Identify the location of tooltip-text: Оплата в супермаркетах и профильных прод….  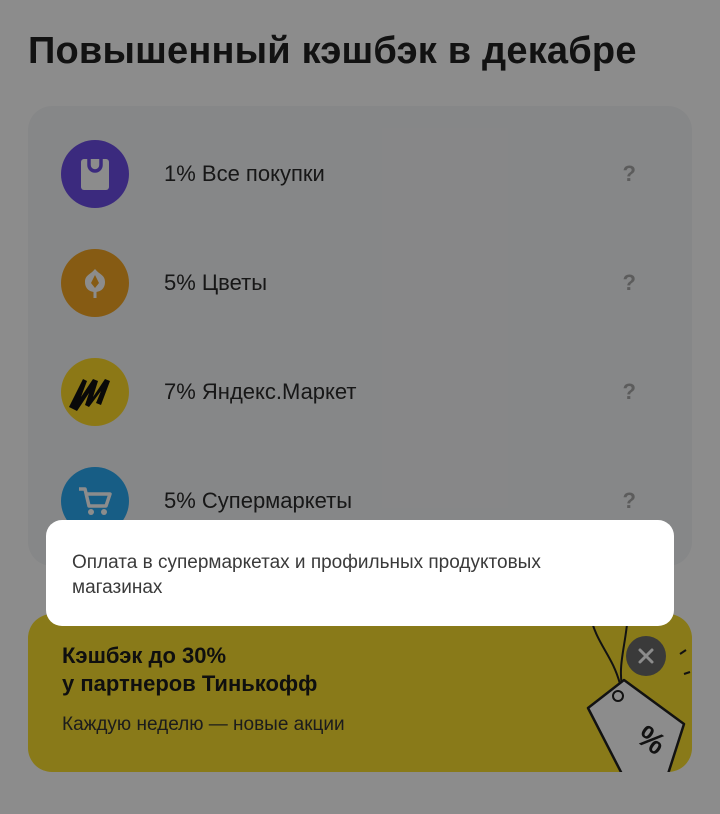
(306, 575).